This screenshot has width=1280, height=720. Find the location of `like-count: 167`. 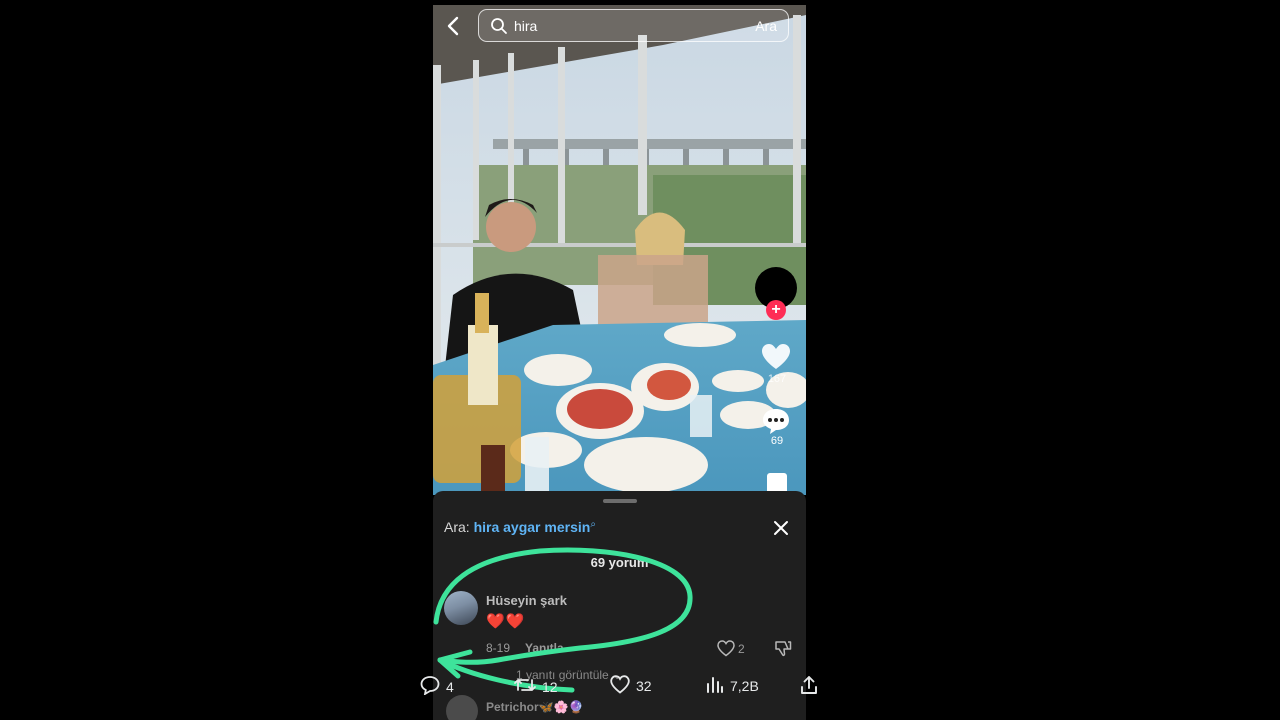

like-count: 167 is located at coordinates (777, 379).